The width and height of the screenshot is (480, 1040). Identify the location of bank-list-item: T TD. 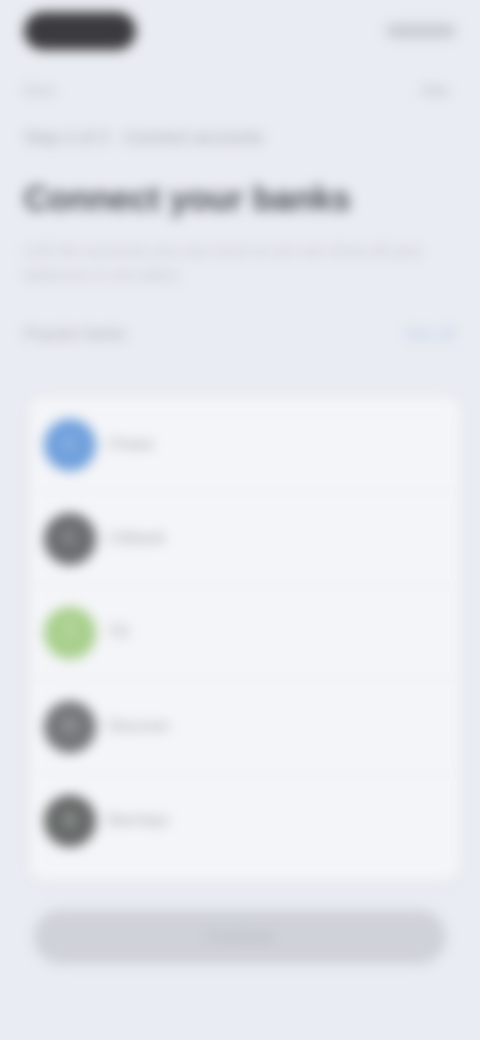
(245, 633).